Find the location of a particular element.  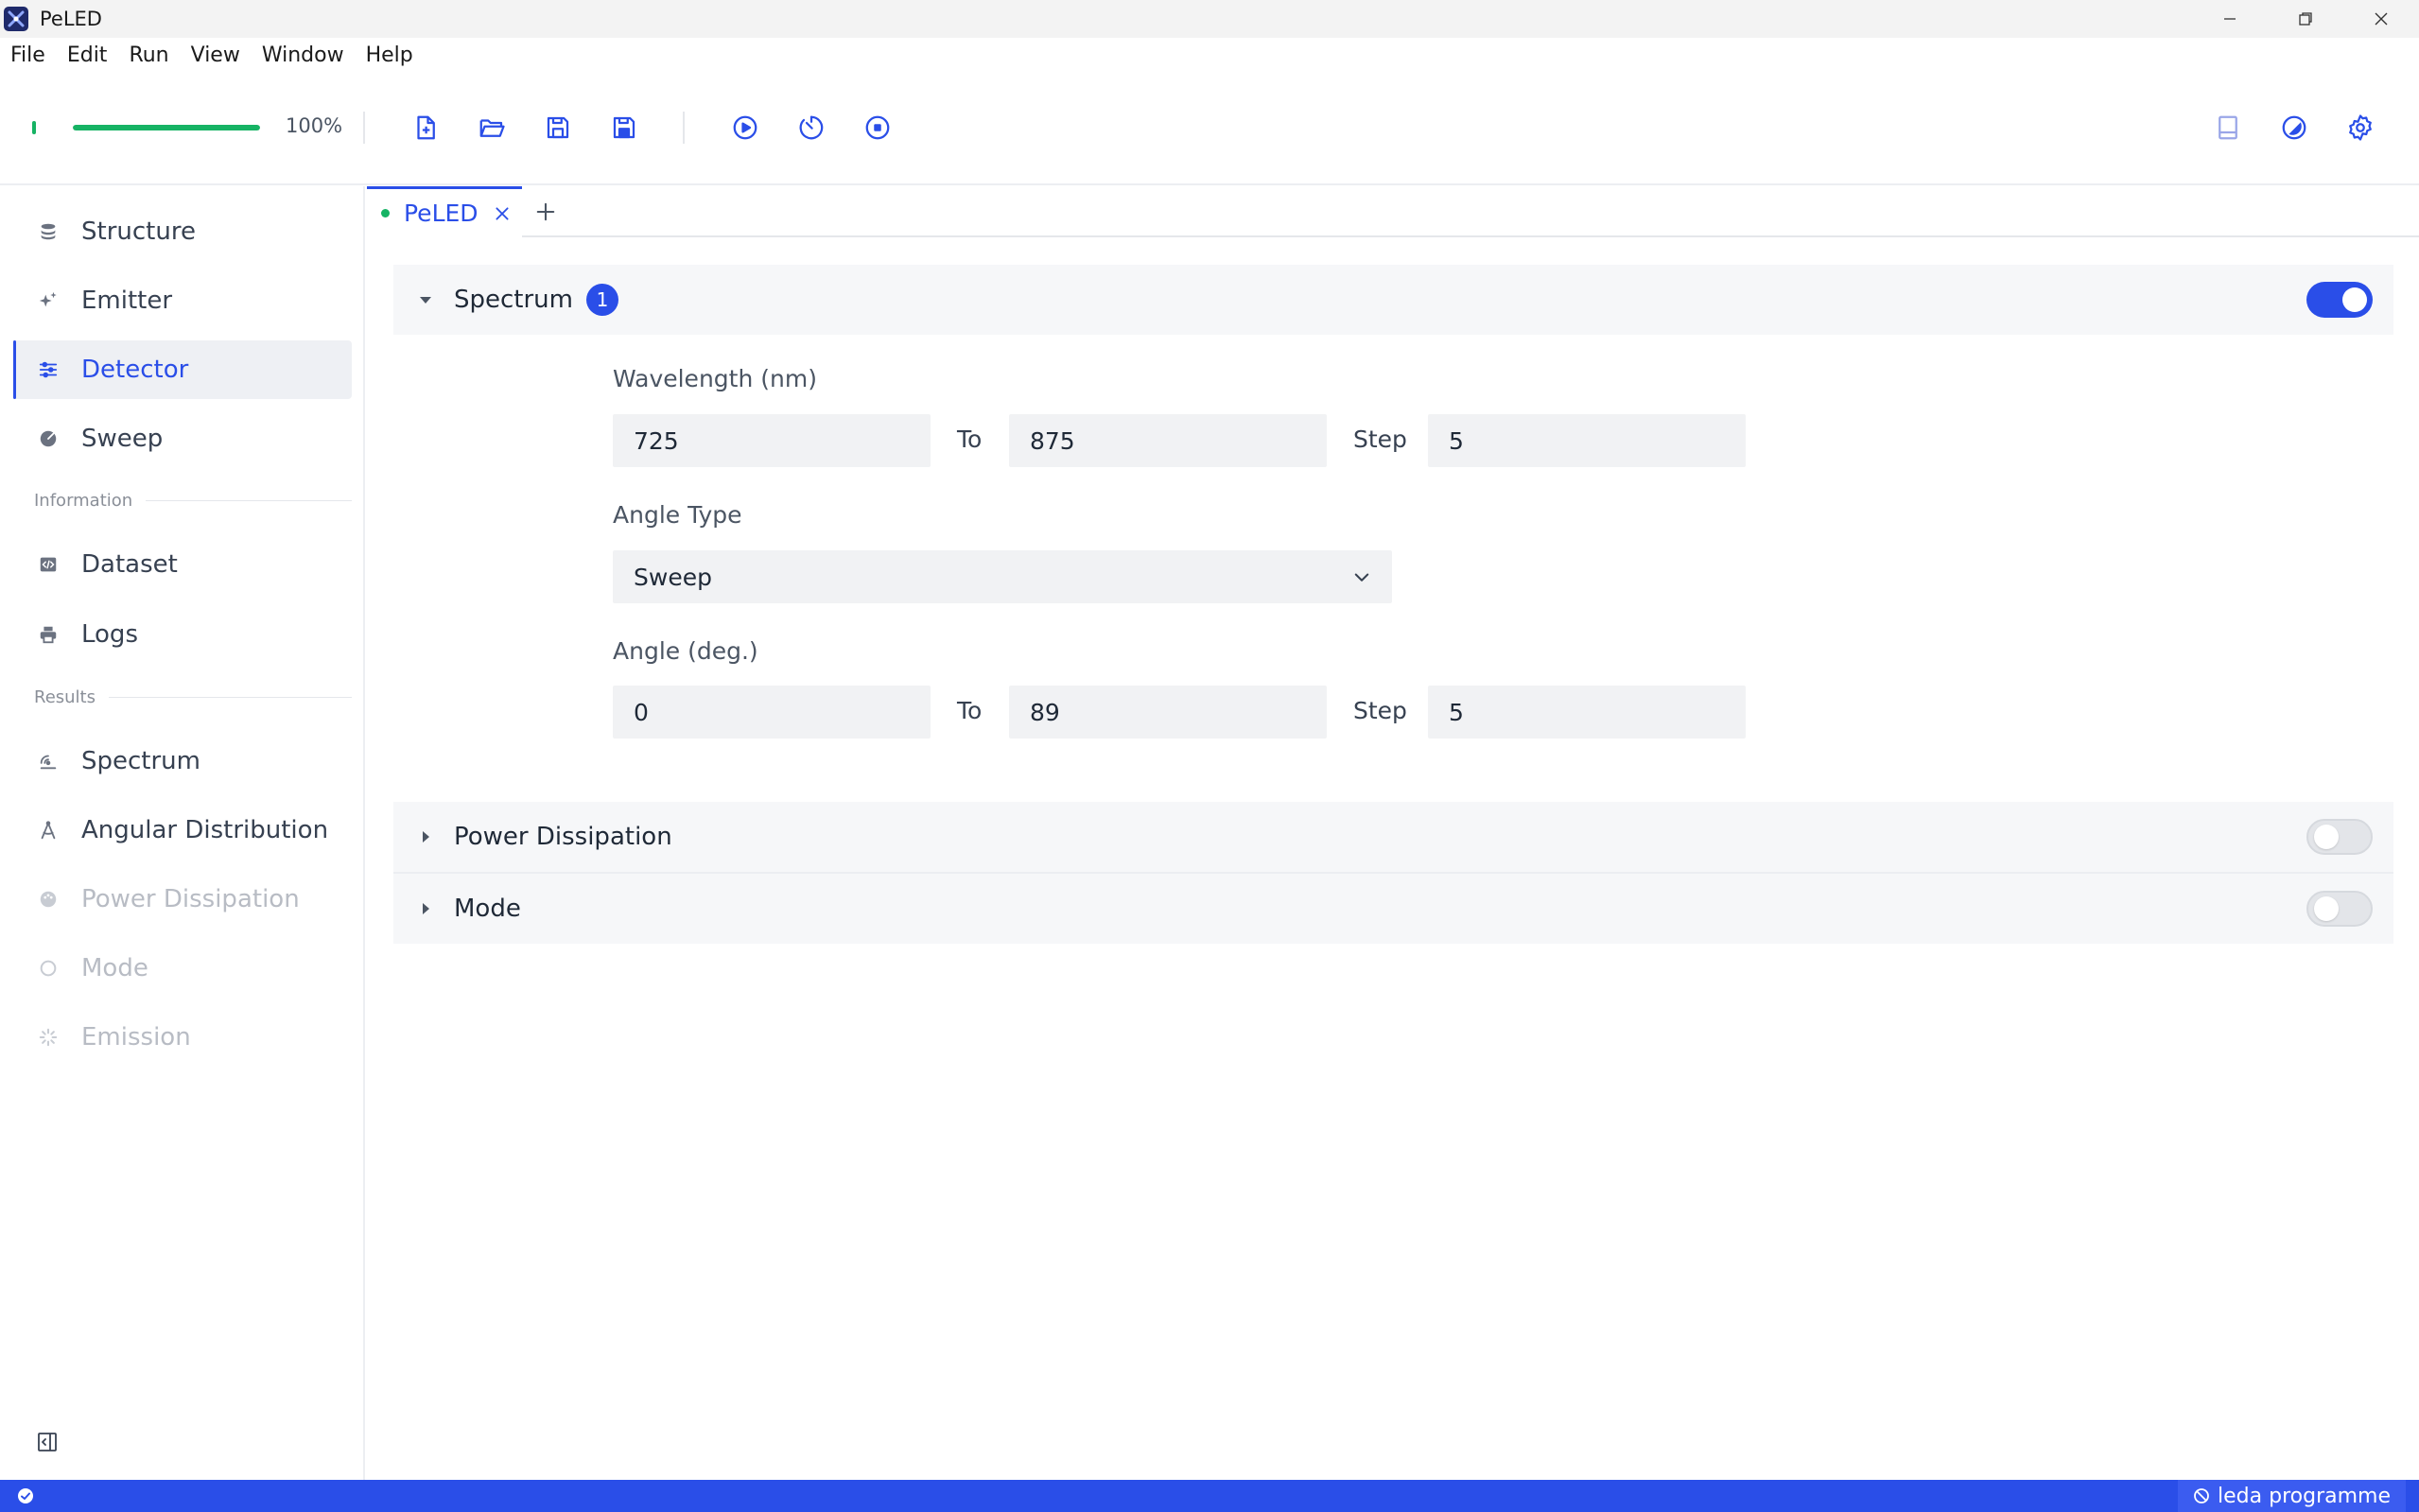

angle-step-input: 5 is located at coordinates (1587, 712).